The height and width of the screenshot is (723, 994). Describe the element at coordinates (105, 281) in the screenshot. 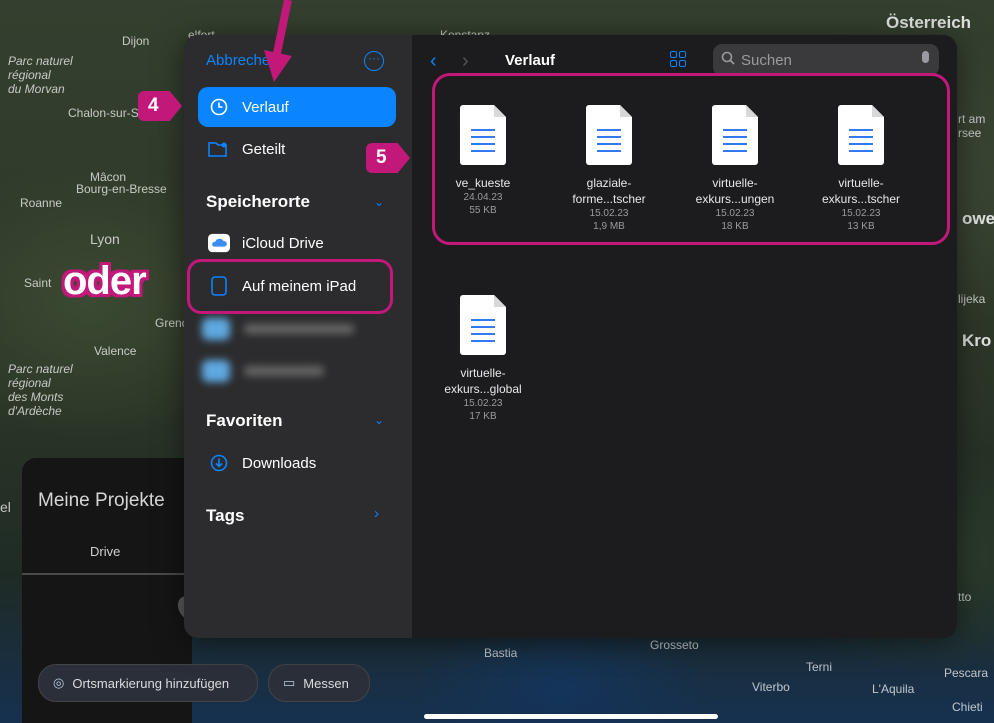

I see `oder-label: oder` at that location.